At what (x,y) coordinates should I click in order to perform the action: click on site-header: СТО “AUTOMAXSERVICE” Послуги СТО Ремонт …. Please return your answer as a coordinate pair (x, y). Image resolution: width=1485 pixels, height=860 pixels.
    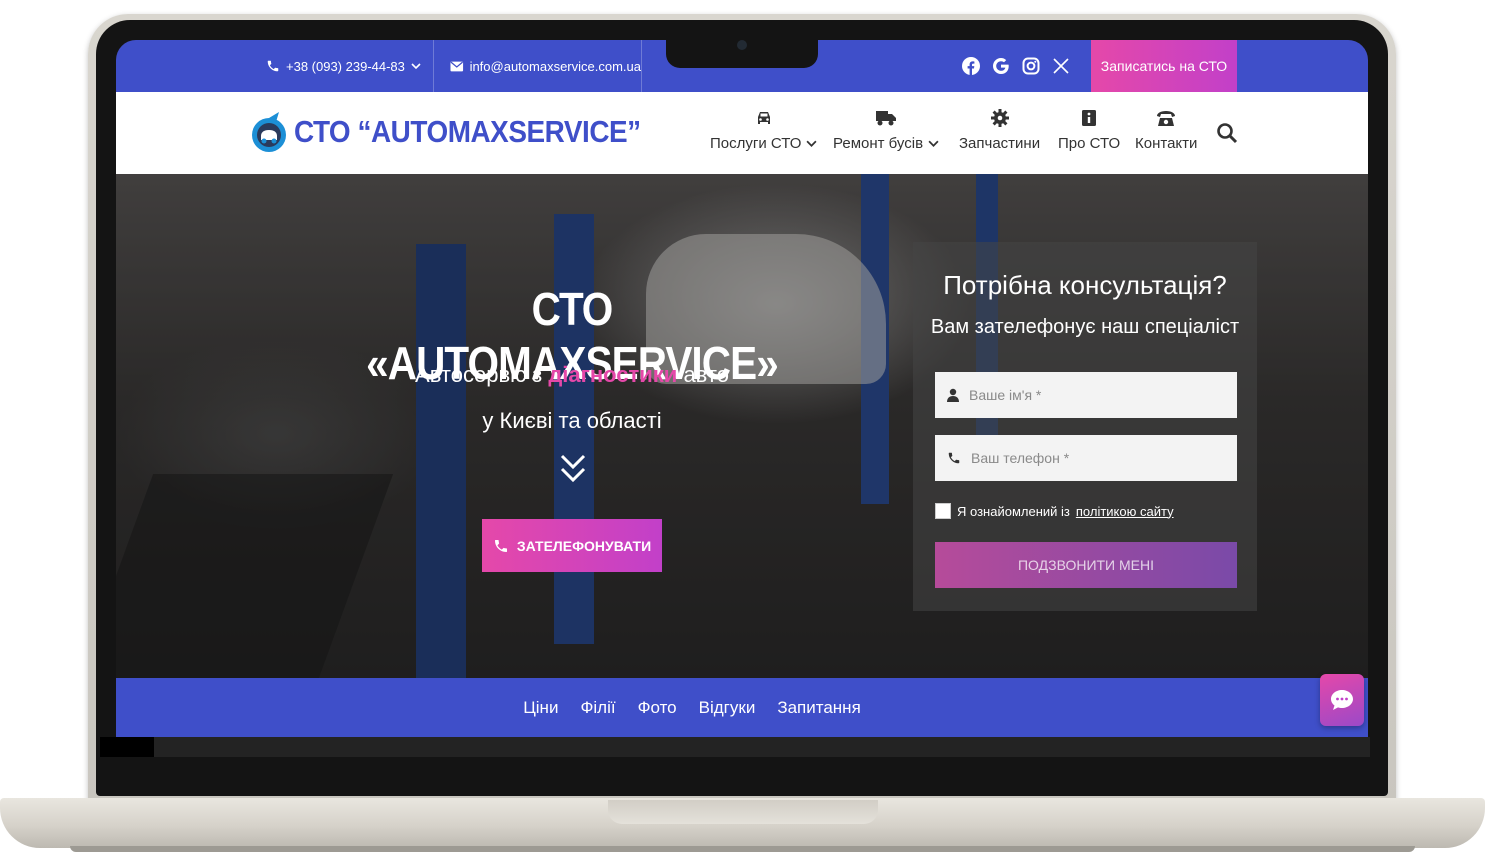
    Looking at the image, I should click on (742, 133).